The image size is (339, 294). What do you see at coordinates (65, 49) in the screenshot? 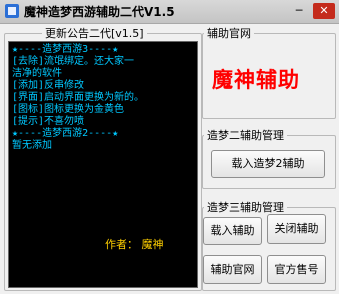
I see `announce-line: ★----造梦西游3----★` at bounding box center [65, 49].